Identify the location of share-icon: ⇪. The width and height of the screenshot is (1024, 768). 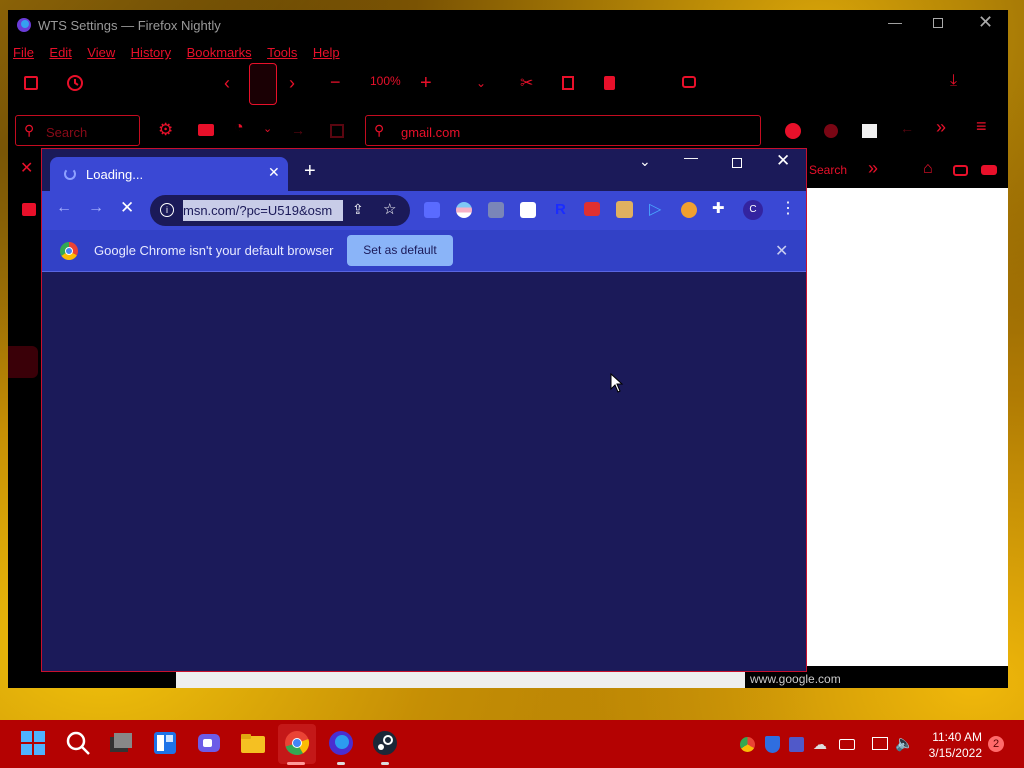
(358, 209).